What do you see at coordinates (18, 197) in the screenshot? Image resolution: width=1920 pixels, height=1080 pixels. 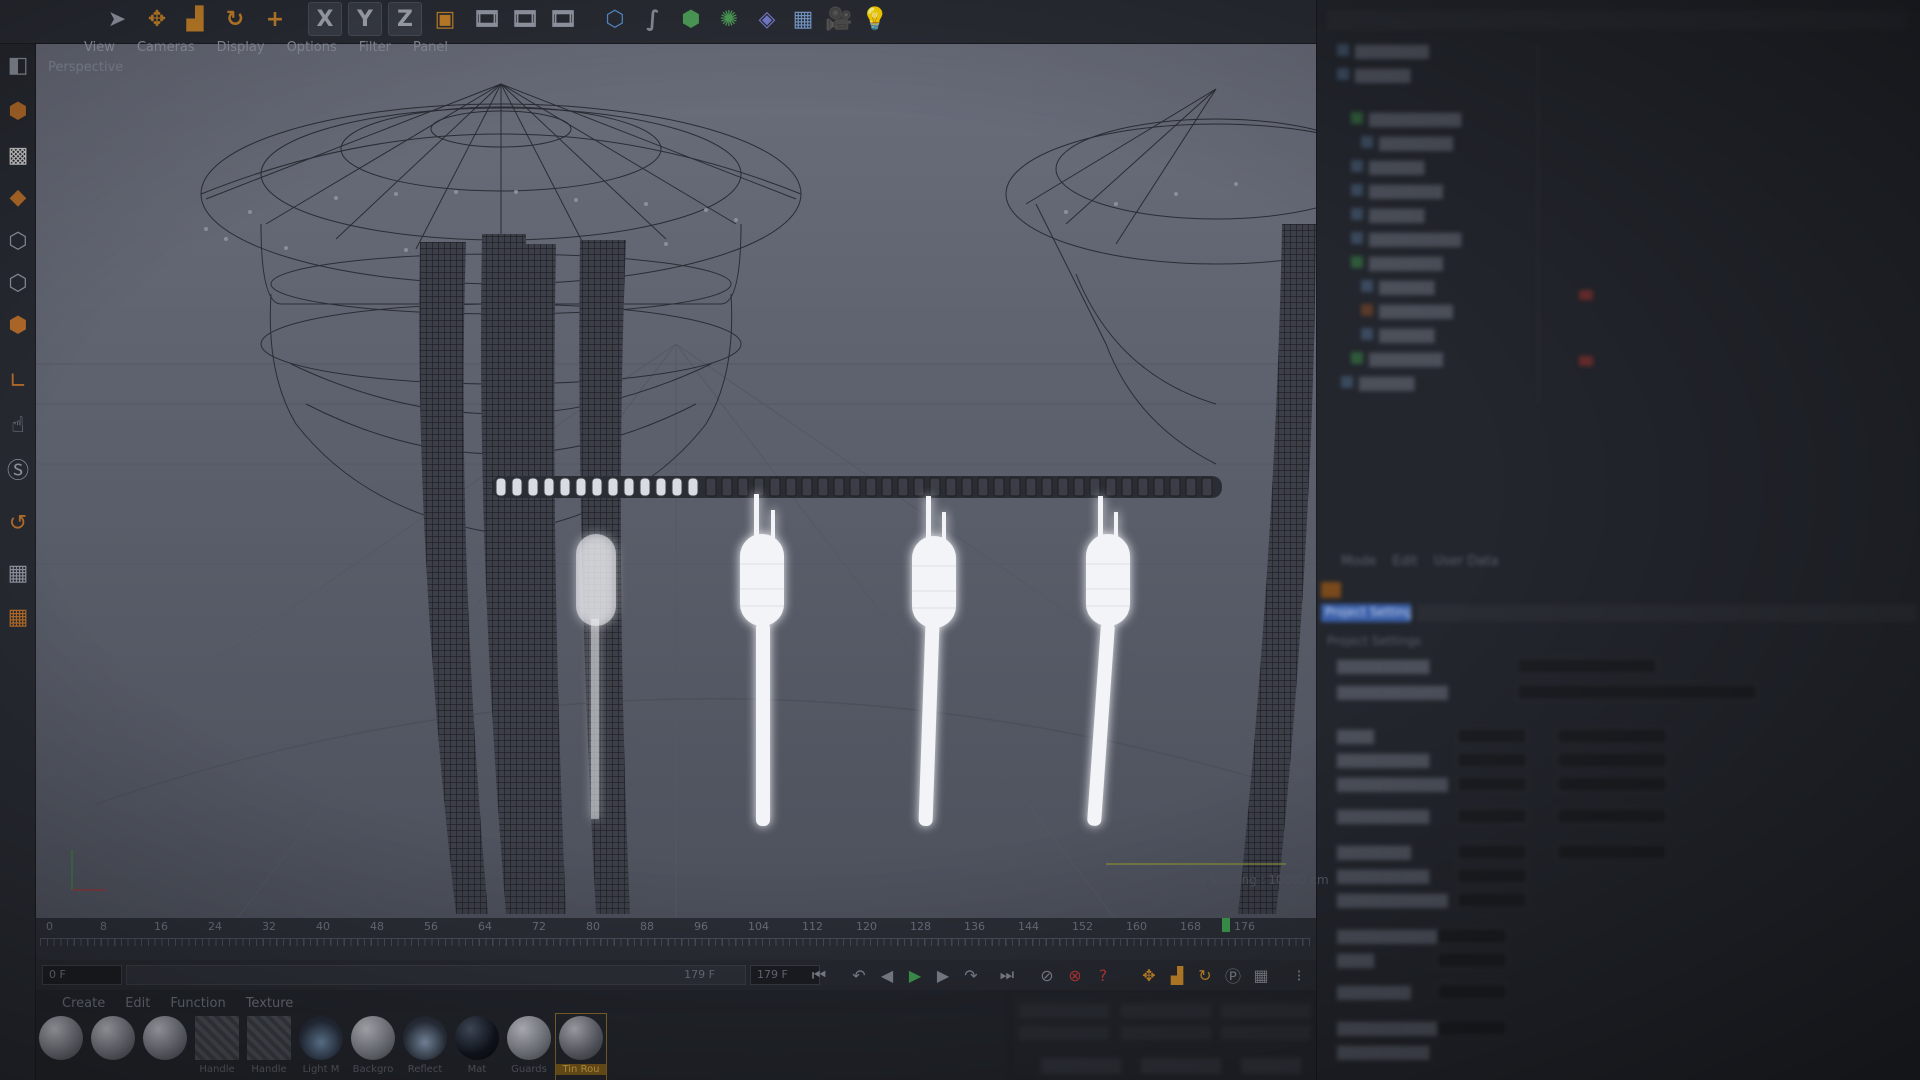 I see `workplane-icon: ◆` at bounding box center [18, 197].